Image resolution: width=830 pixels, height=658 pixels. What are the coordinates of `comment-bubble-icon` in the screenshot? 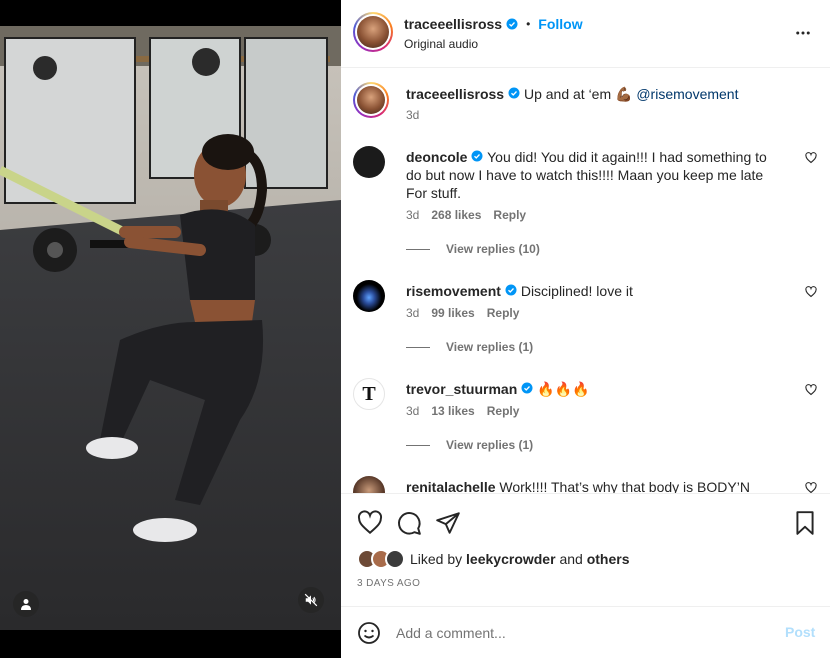 It's located at (409, 523).